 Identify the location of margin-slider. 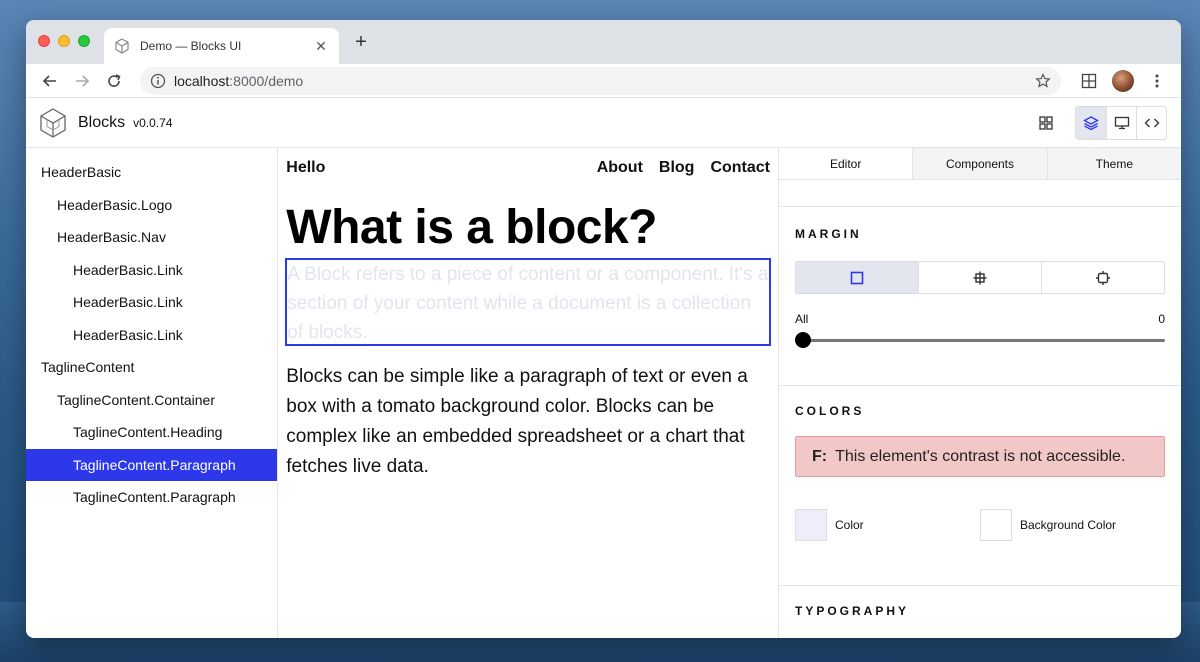
(980, 340).